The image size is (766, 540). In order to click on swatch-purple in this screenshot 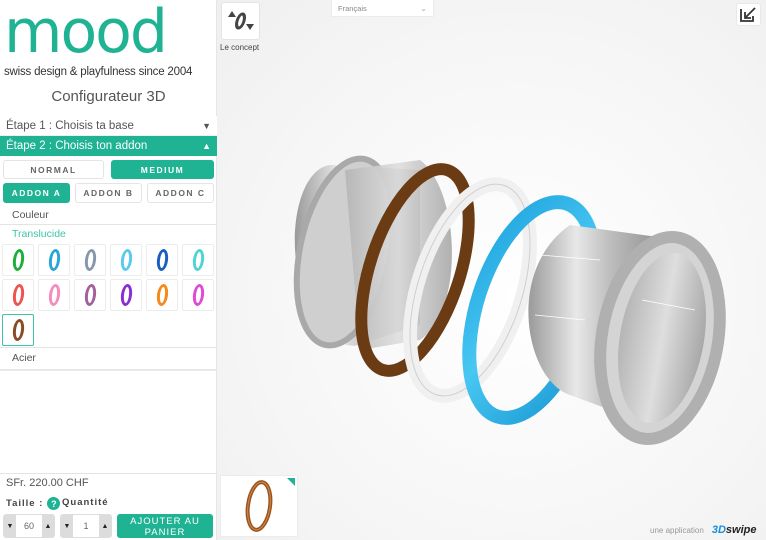, I will do `click(126, 295)`.